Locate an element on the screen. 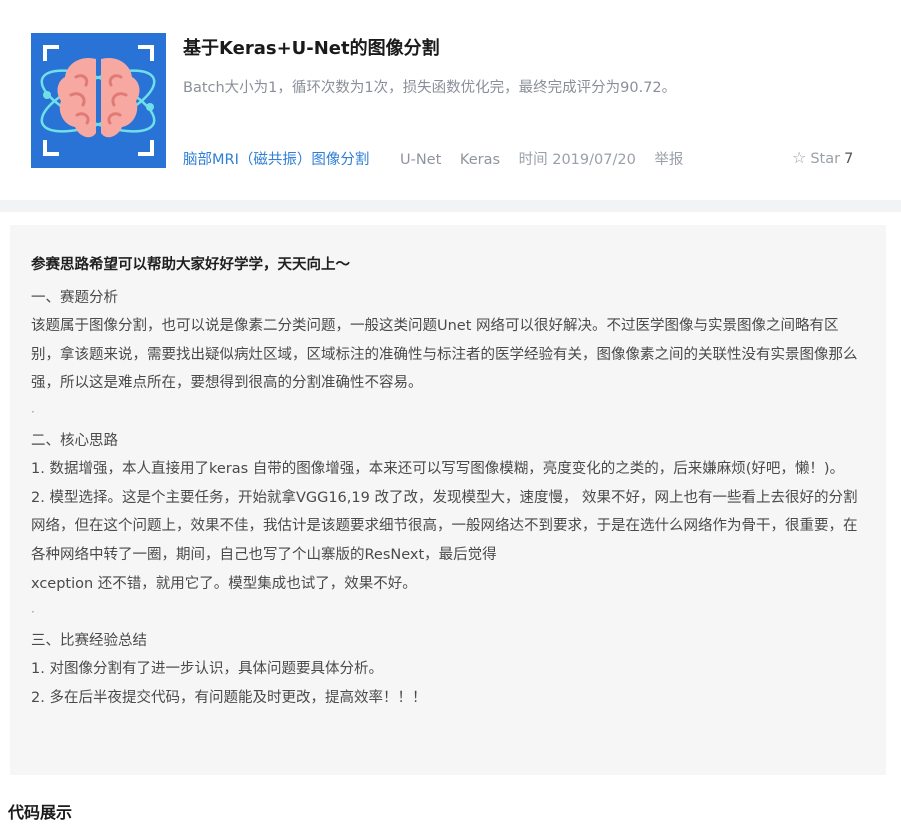 The width and height of the screenshot is (901, 831). section-1-title: 一、赛题分析 is located at coordinates (74, 297).